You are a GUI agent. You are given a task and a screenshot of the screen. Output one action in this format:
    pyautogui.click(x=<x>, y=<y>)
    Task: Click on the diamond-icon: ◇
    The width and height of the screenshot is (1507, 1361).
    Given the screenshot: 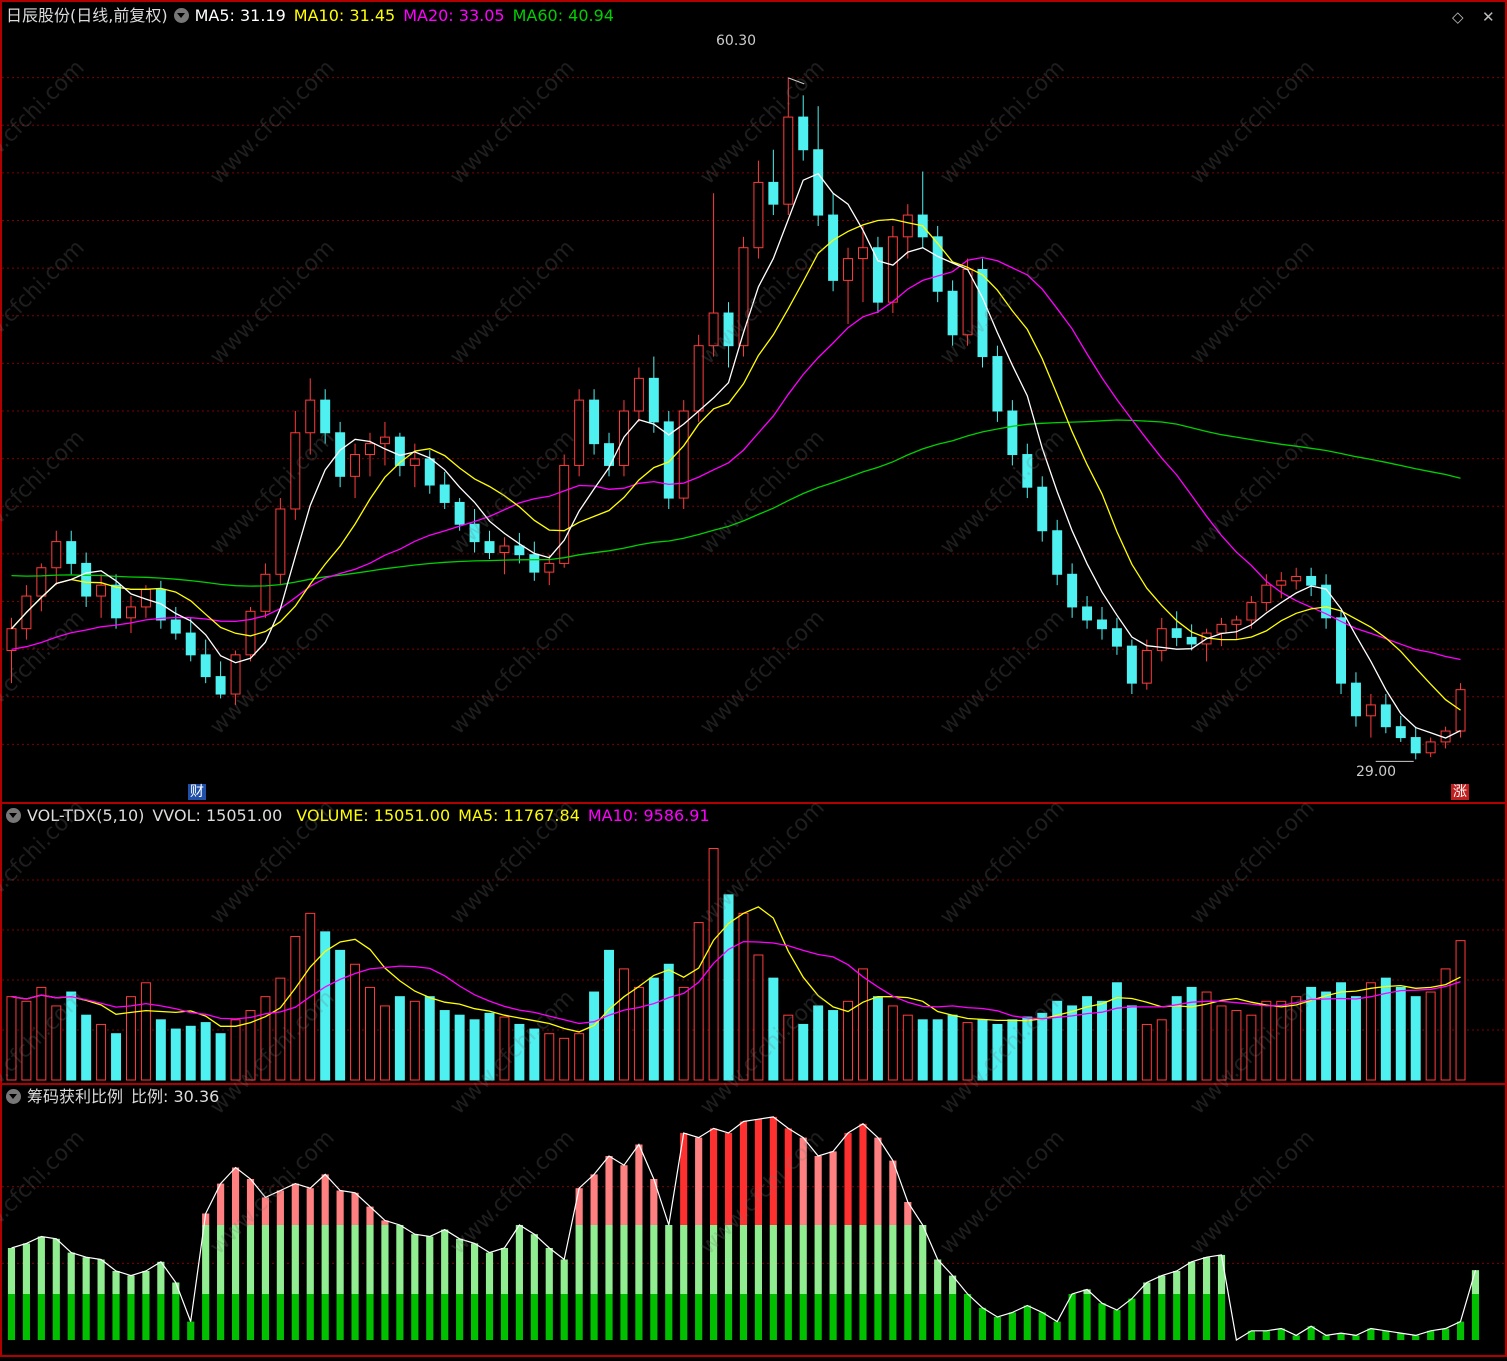 What is the action you would take?
    pyautogui.click(x=1458, y=17)
    